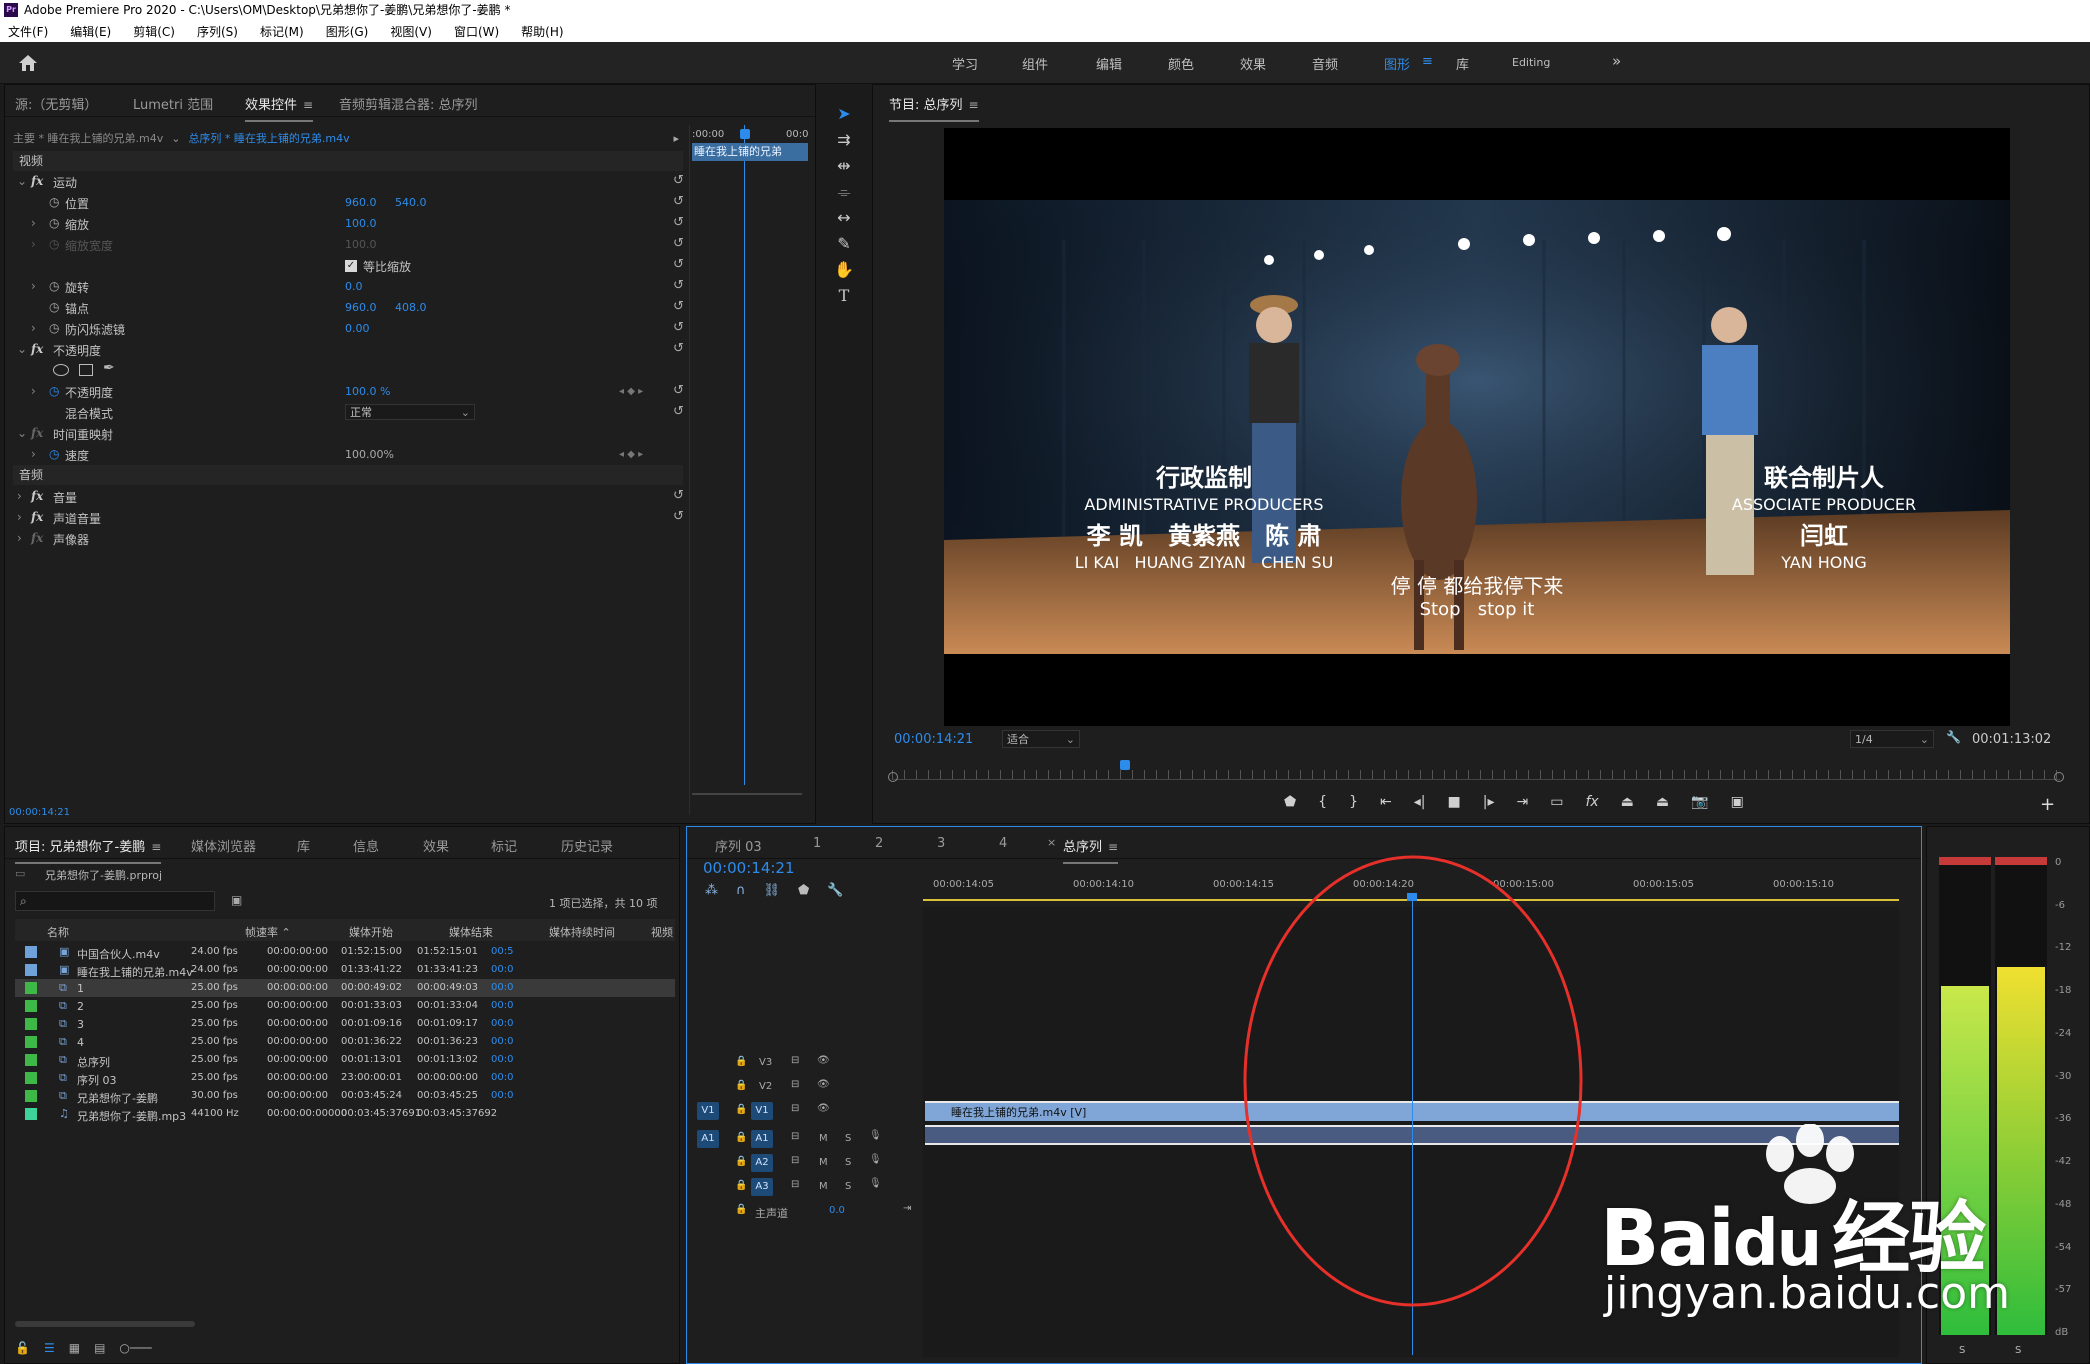  Describe the element at coordinates (348, 496) in the screenshot. I see `volume-row: › fx 音量 ↺` at that location.